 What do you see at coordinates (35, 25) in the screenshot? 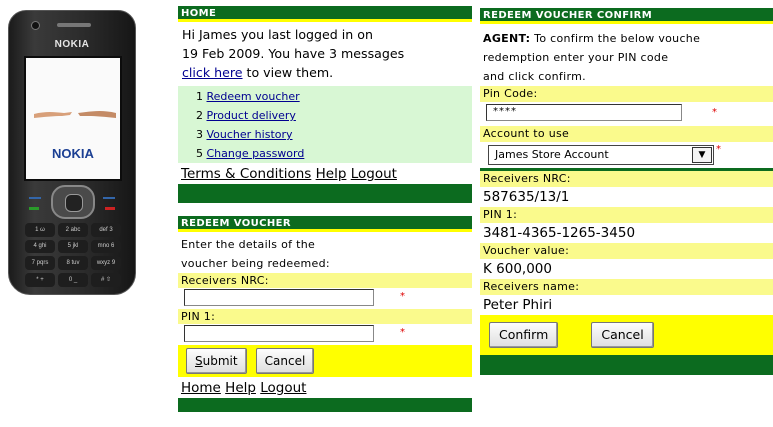
I see `front-camera` at bounding box center [35, 25].